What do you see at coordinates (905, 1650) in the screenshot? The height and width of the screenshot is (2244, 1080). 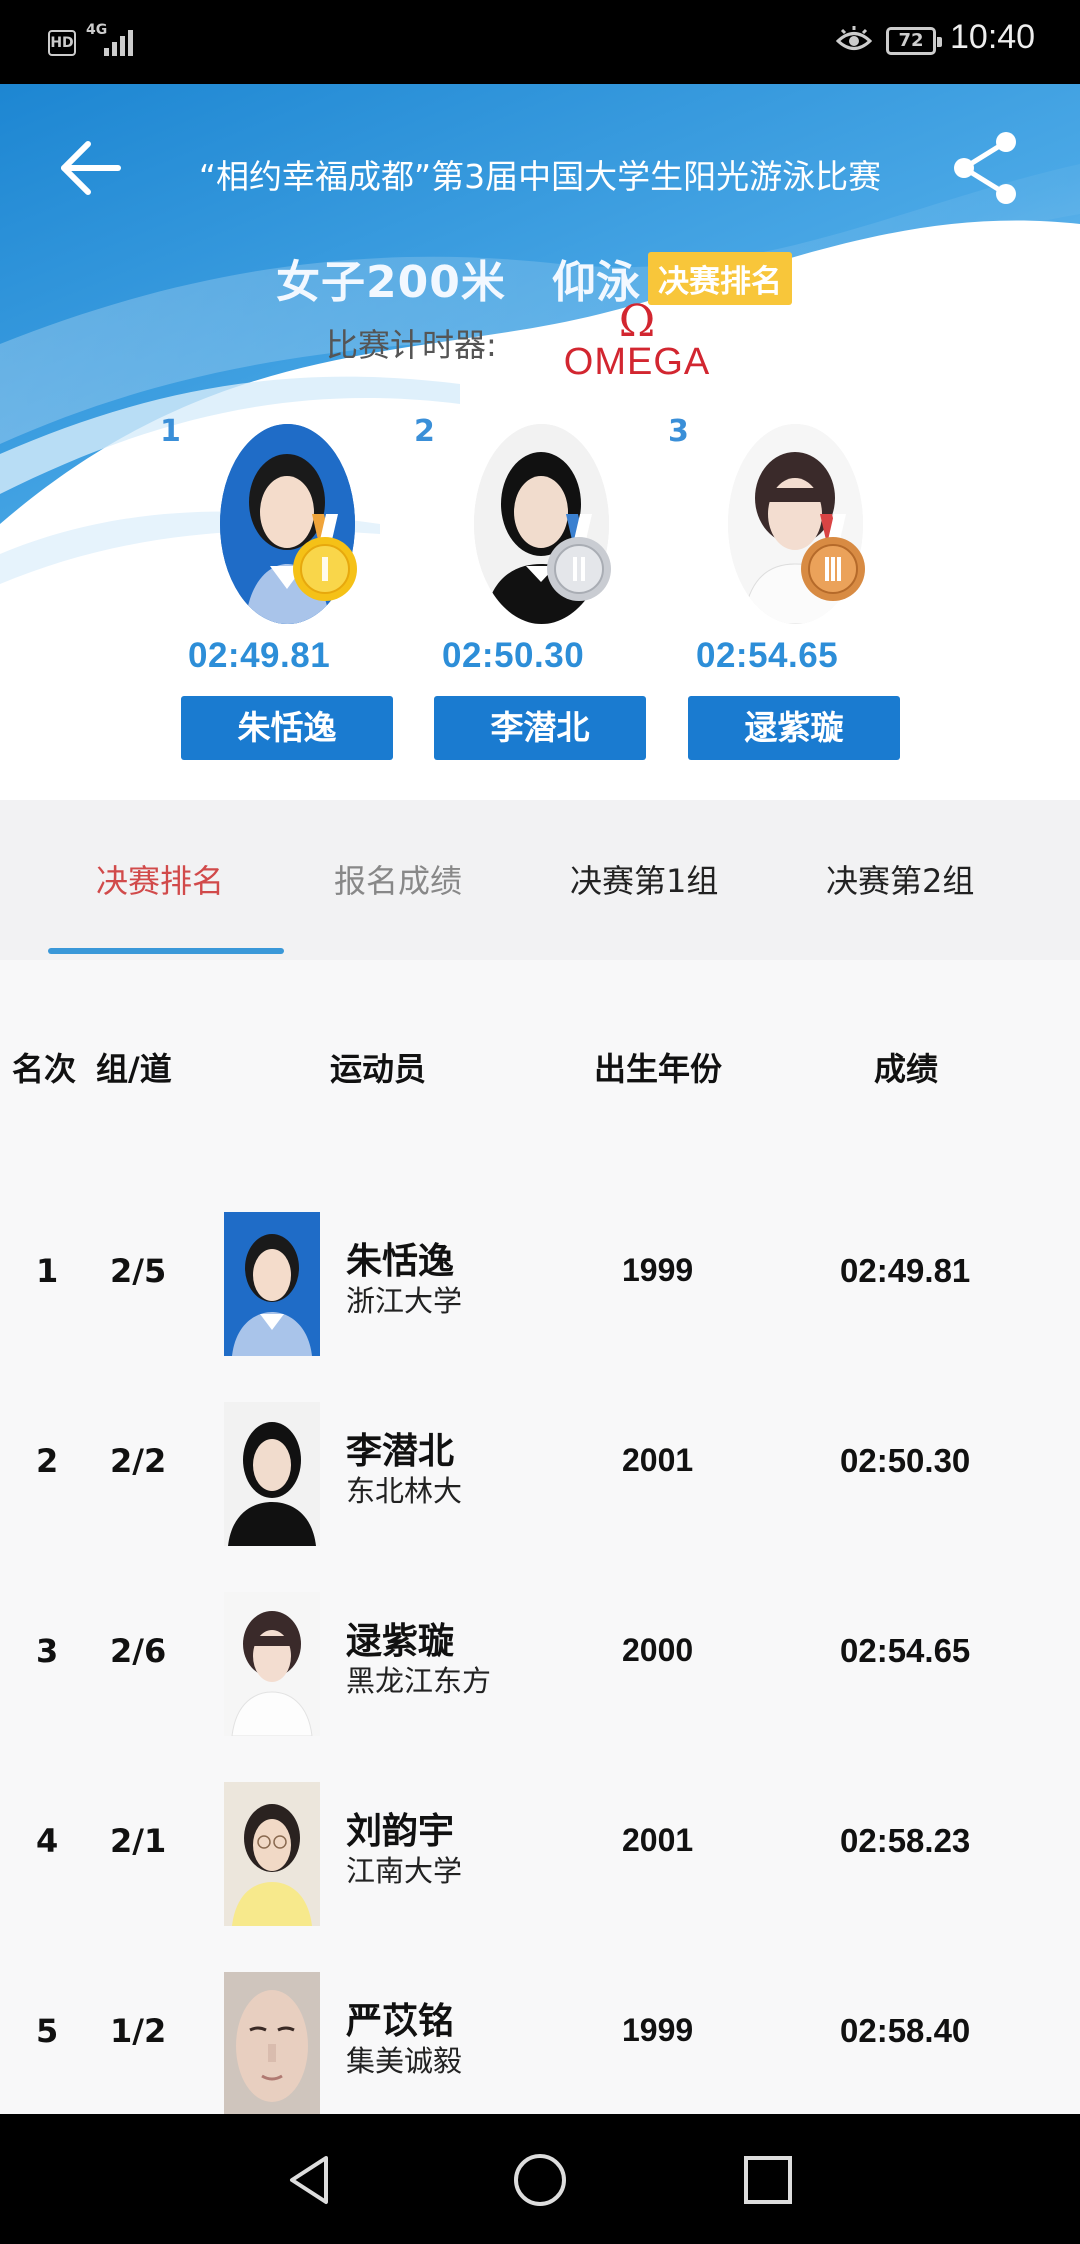 I see `row-result: 02:54.65` at bounding box center [905, 1650].